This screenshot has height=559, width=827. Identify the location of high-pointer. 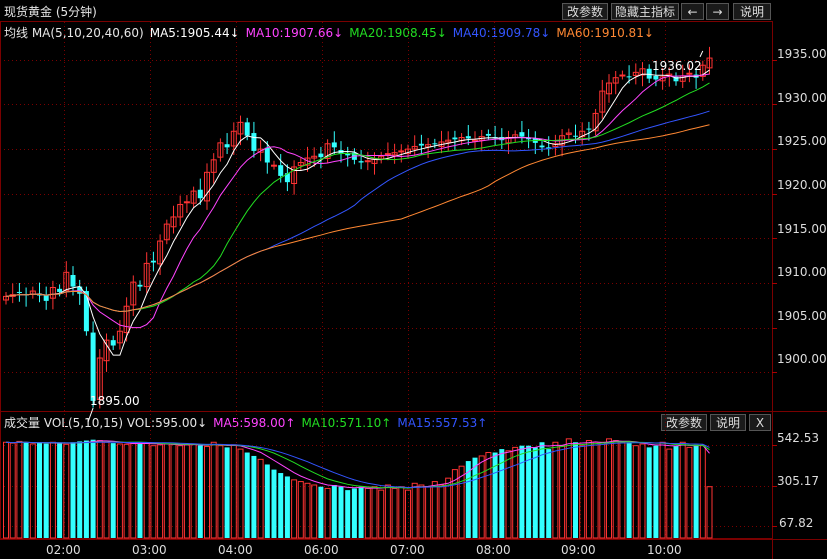
(701, 54).